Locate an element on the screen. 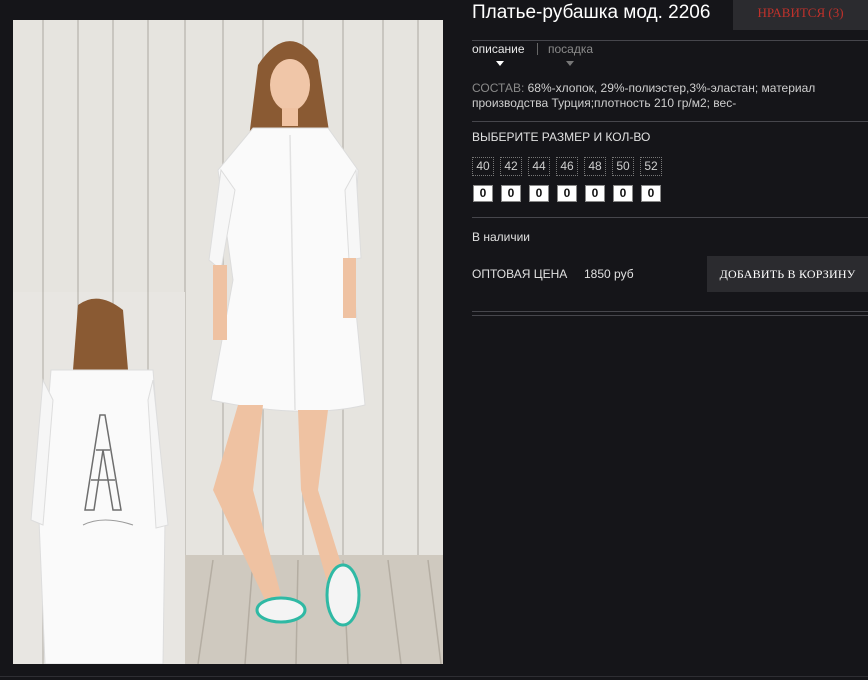 The image size is (868, 680). add-to-cart-button: ДОБАВИТЬ В КОРЗИНУ is located at coordinates (787, 274).